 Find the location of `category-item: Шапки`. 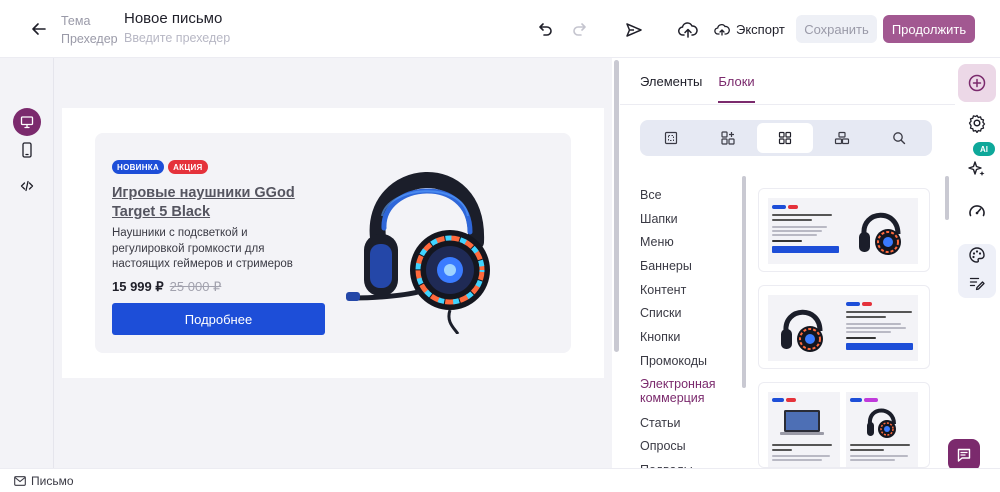

category-item: Шапки is located at coordinates (690, 222).